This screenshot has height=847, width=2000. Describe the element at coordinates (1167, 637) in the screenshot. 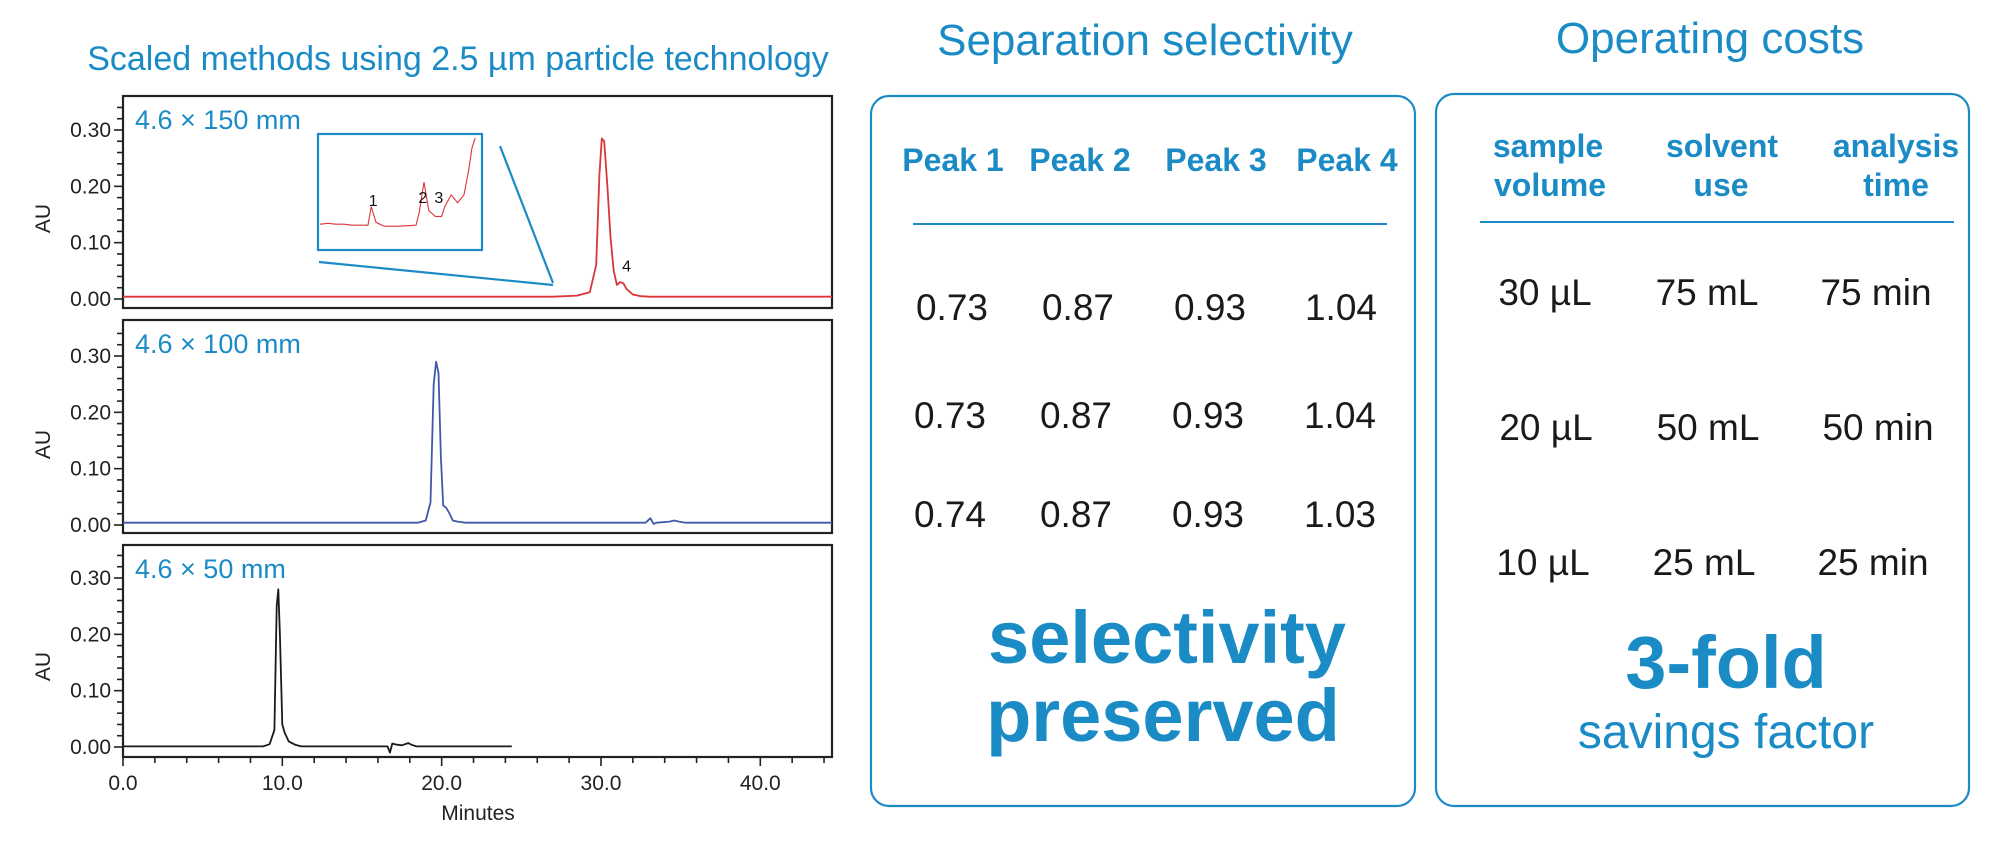

I see `selectivity-summary-line1: selectivity` at that location.